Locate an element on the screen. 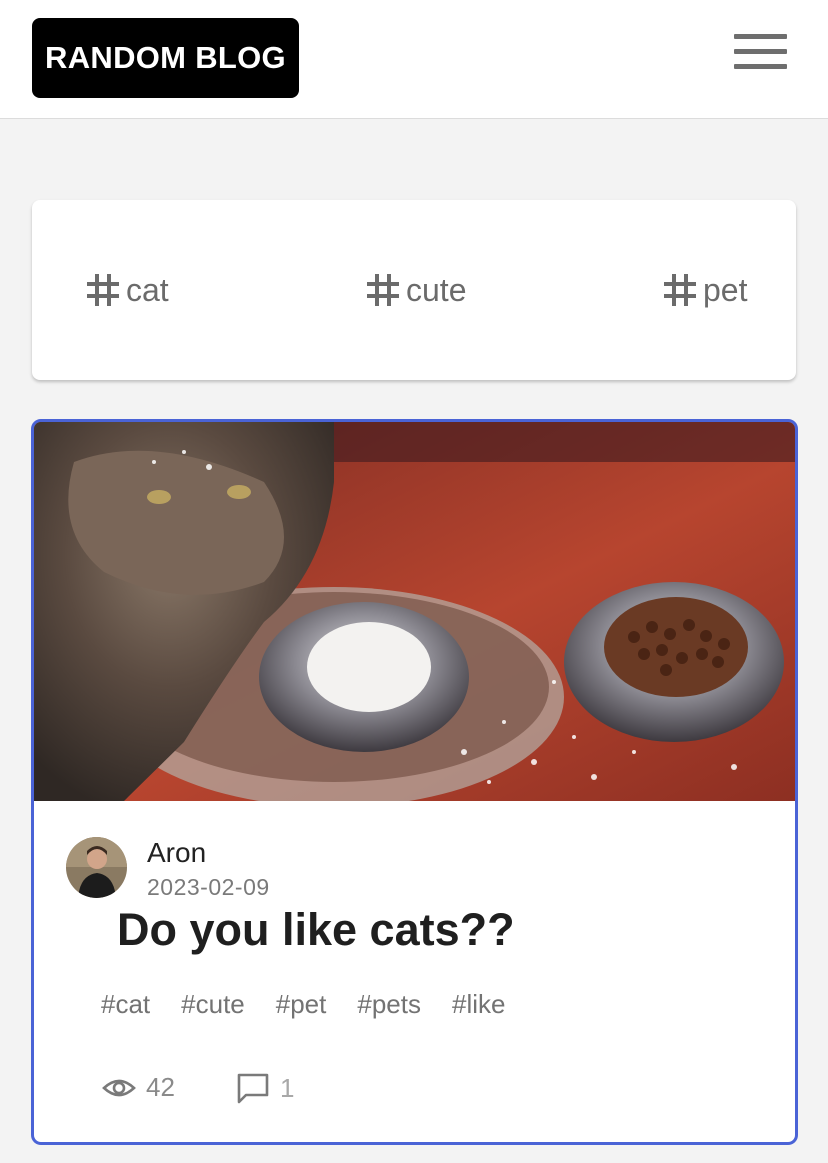  post-tags: #cat #cute #pet #pets #like is located at coordinates (303, 1004).